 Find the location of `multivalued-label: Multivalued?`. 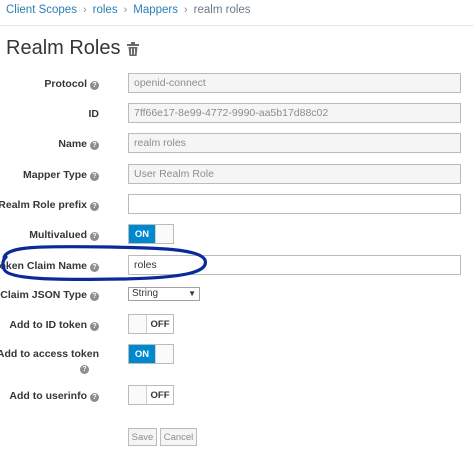

multivalued-label: Multivalued? is located at coordinates (64, 235).